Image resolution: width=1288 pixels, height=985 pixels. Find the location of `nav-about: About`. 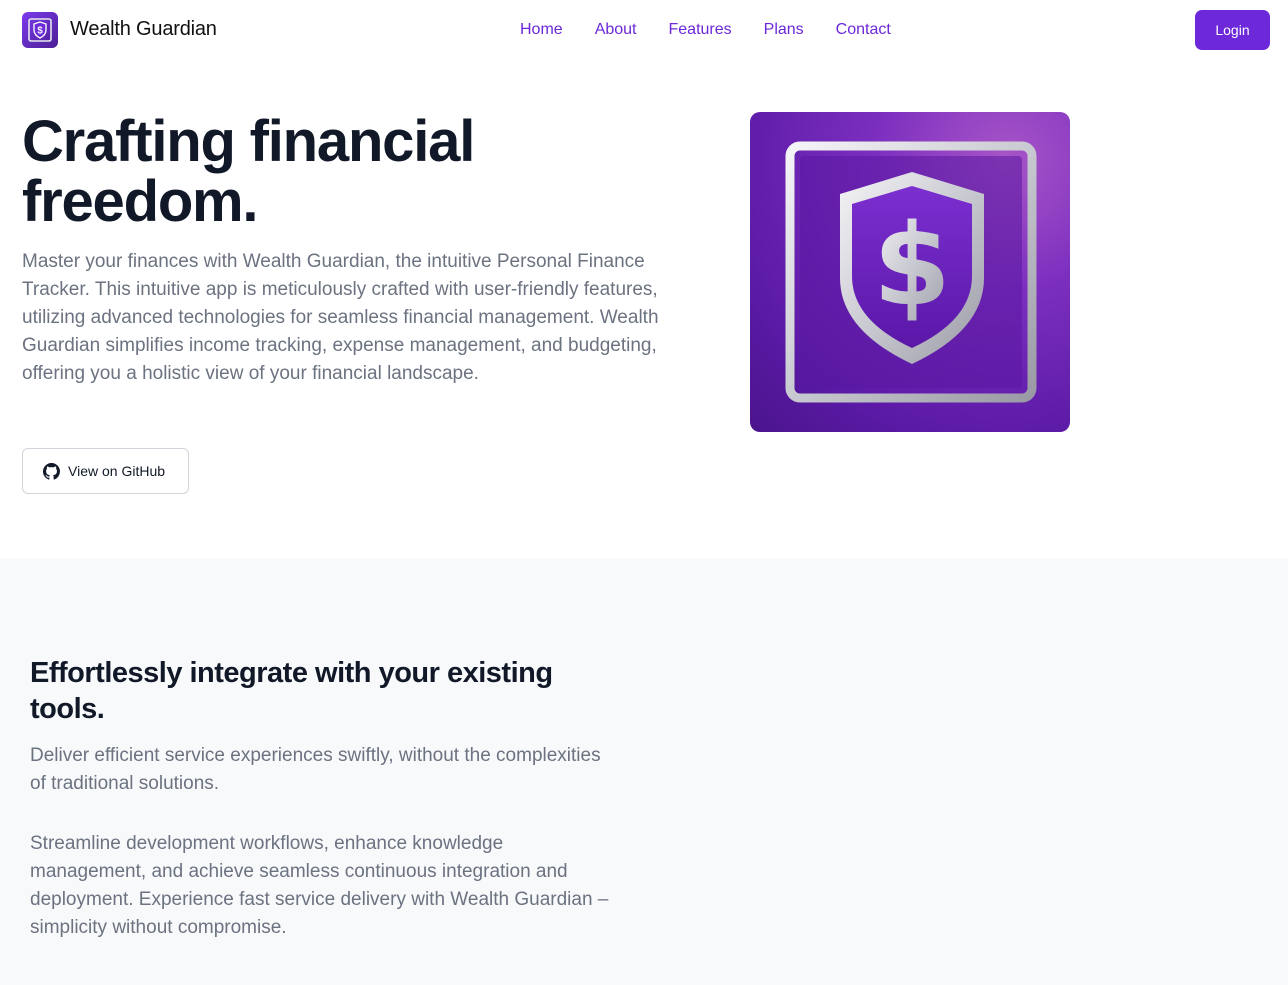

nav-about: About is located at coordinates (616, 30).